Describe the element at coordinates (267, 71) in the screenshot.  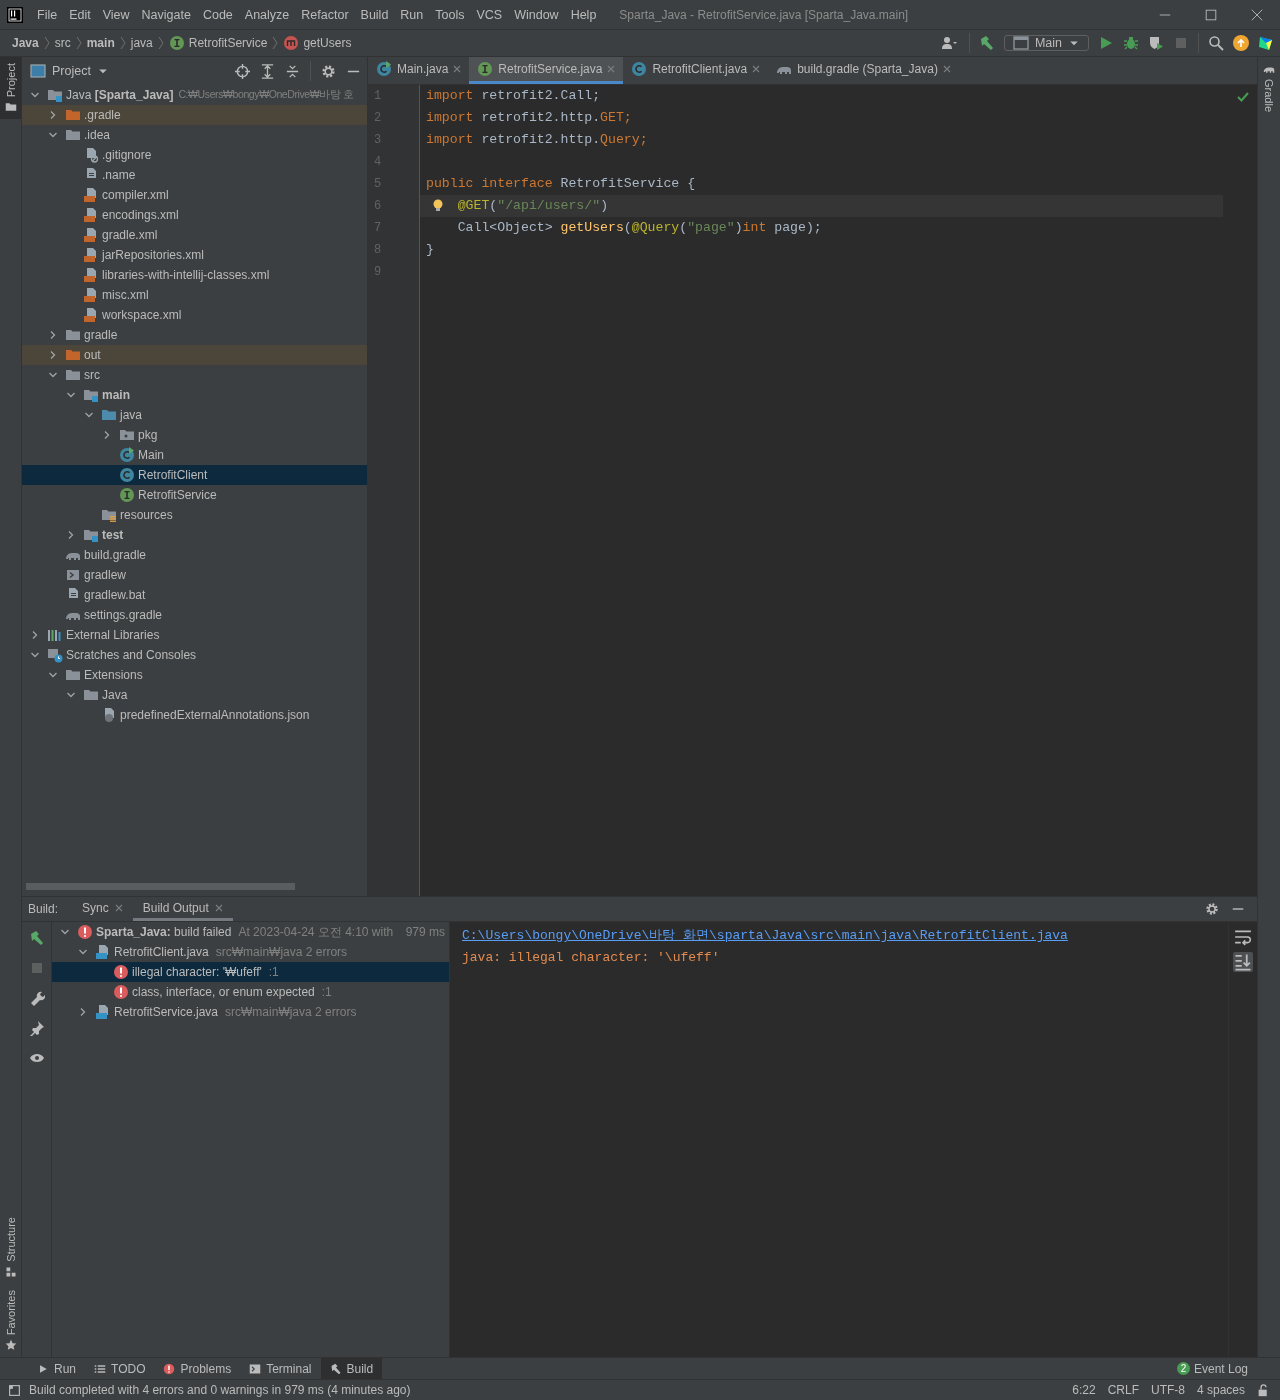
I see `expand-all-icon` at that location.